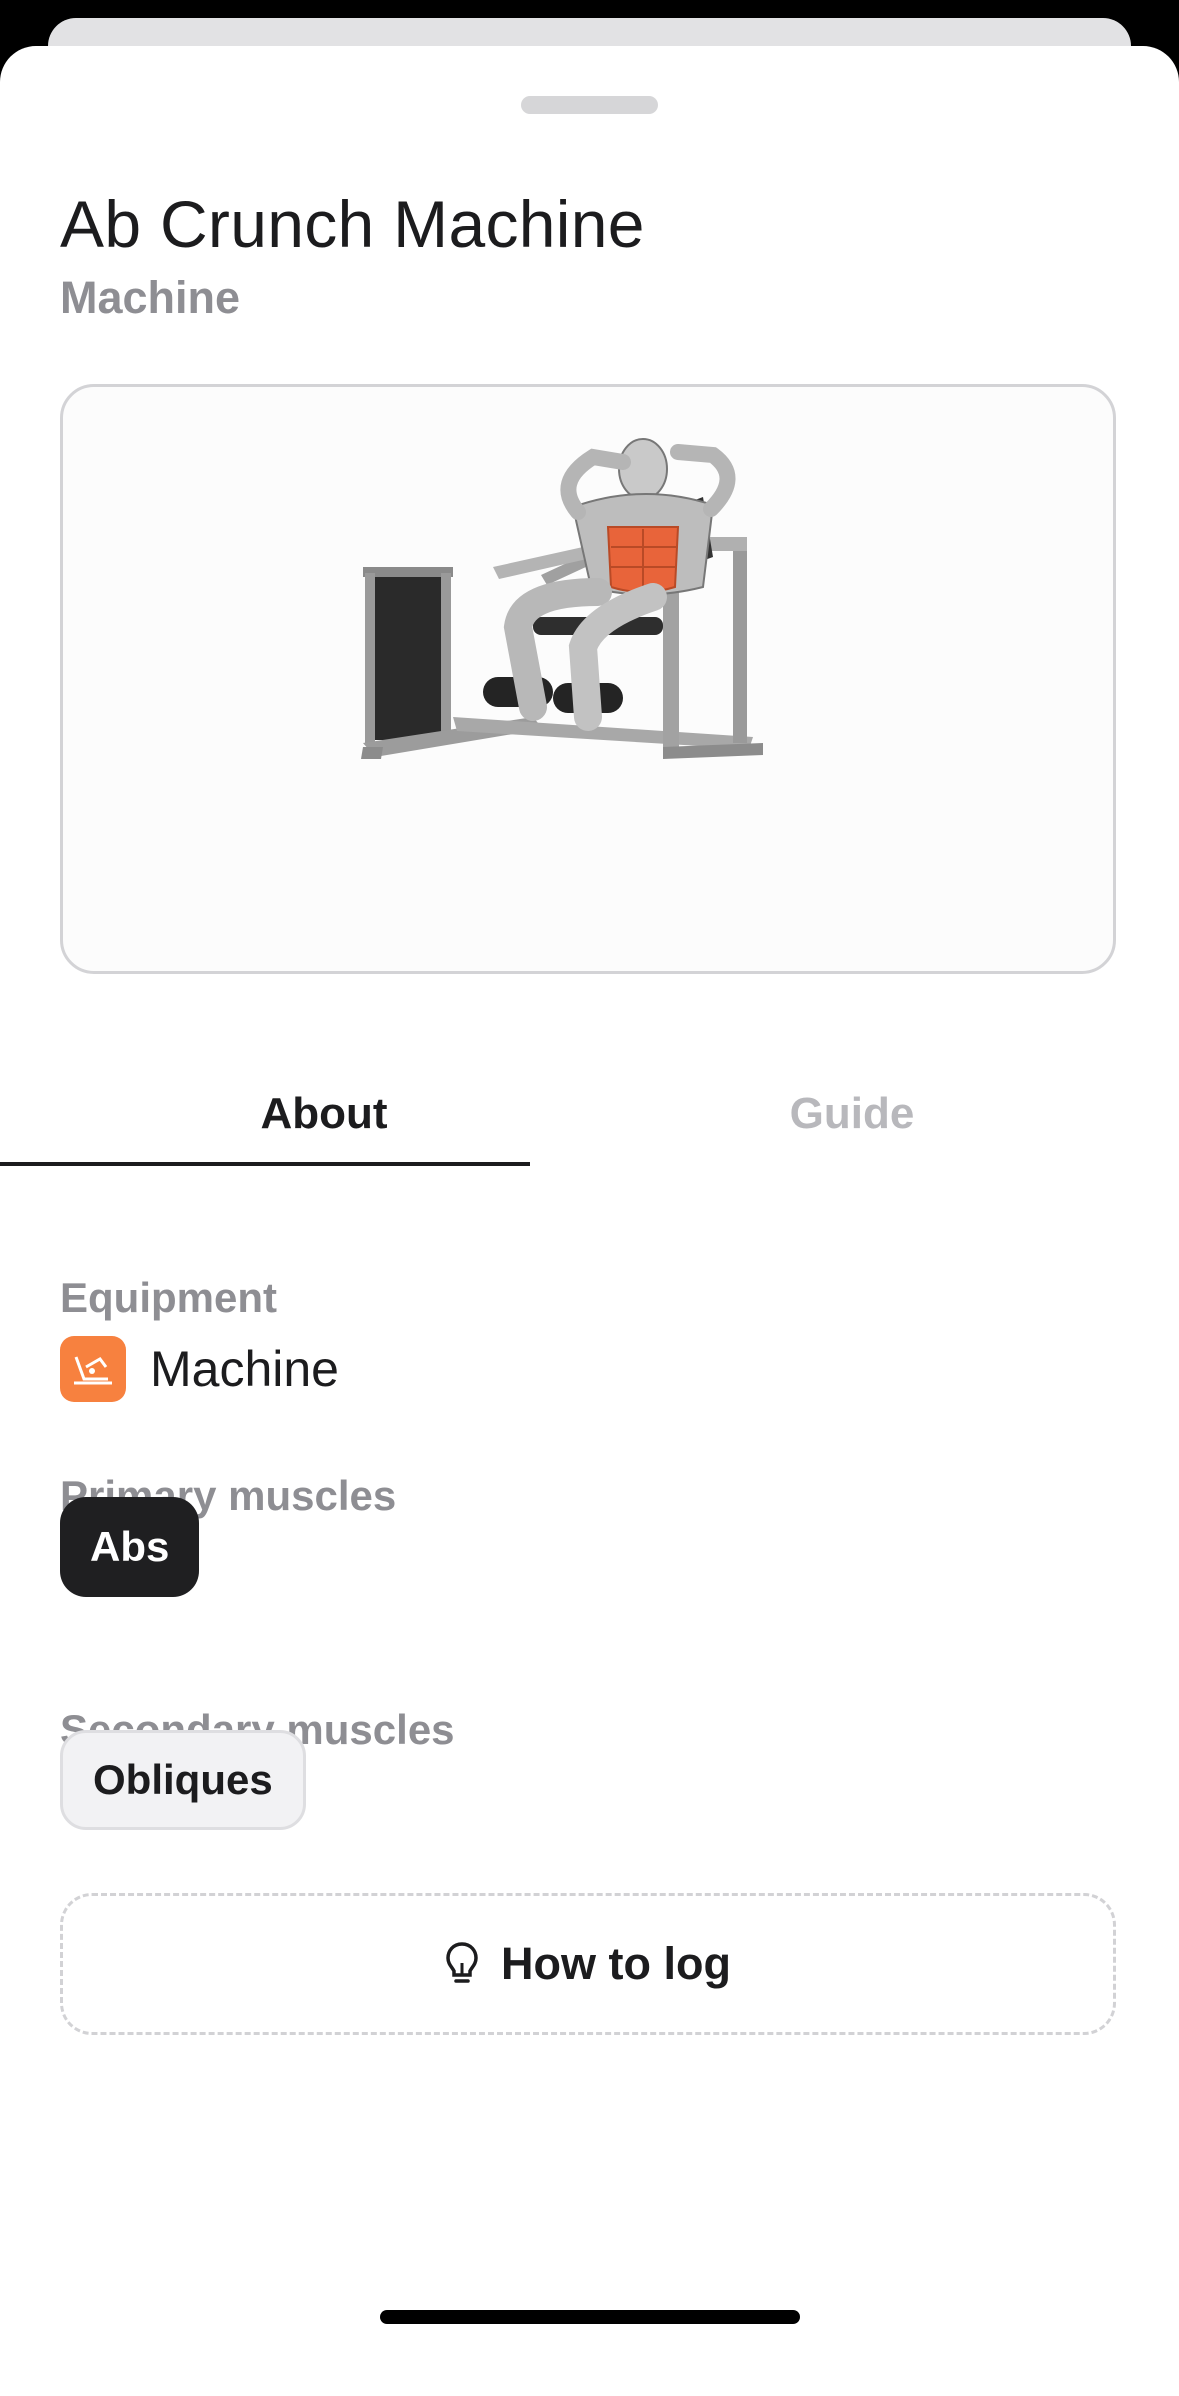  What do you see at coordinates (852, 1114) in the screenshot?
I see `tab-guide: Guide` at bounding box center [852, 1114].